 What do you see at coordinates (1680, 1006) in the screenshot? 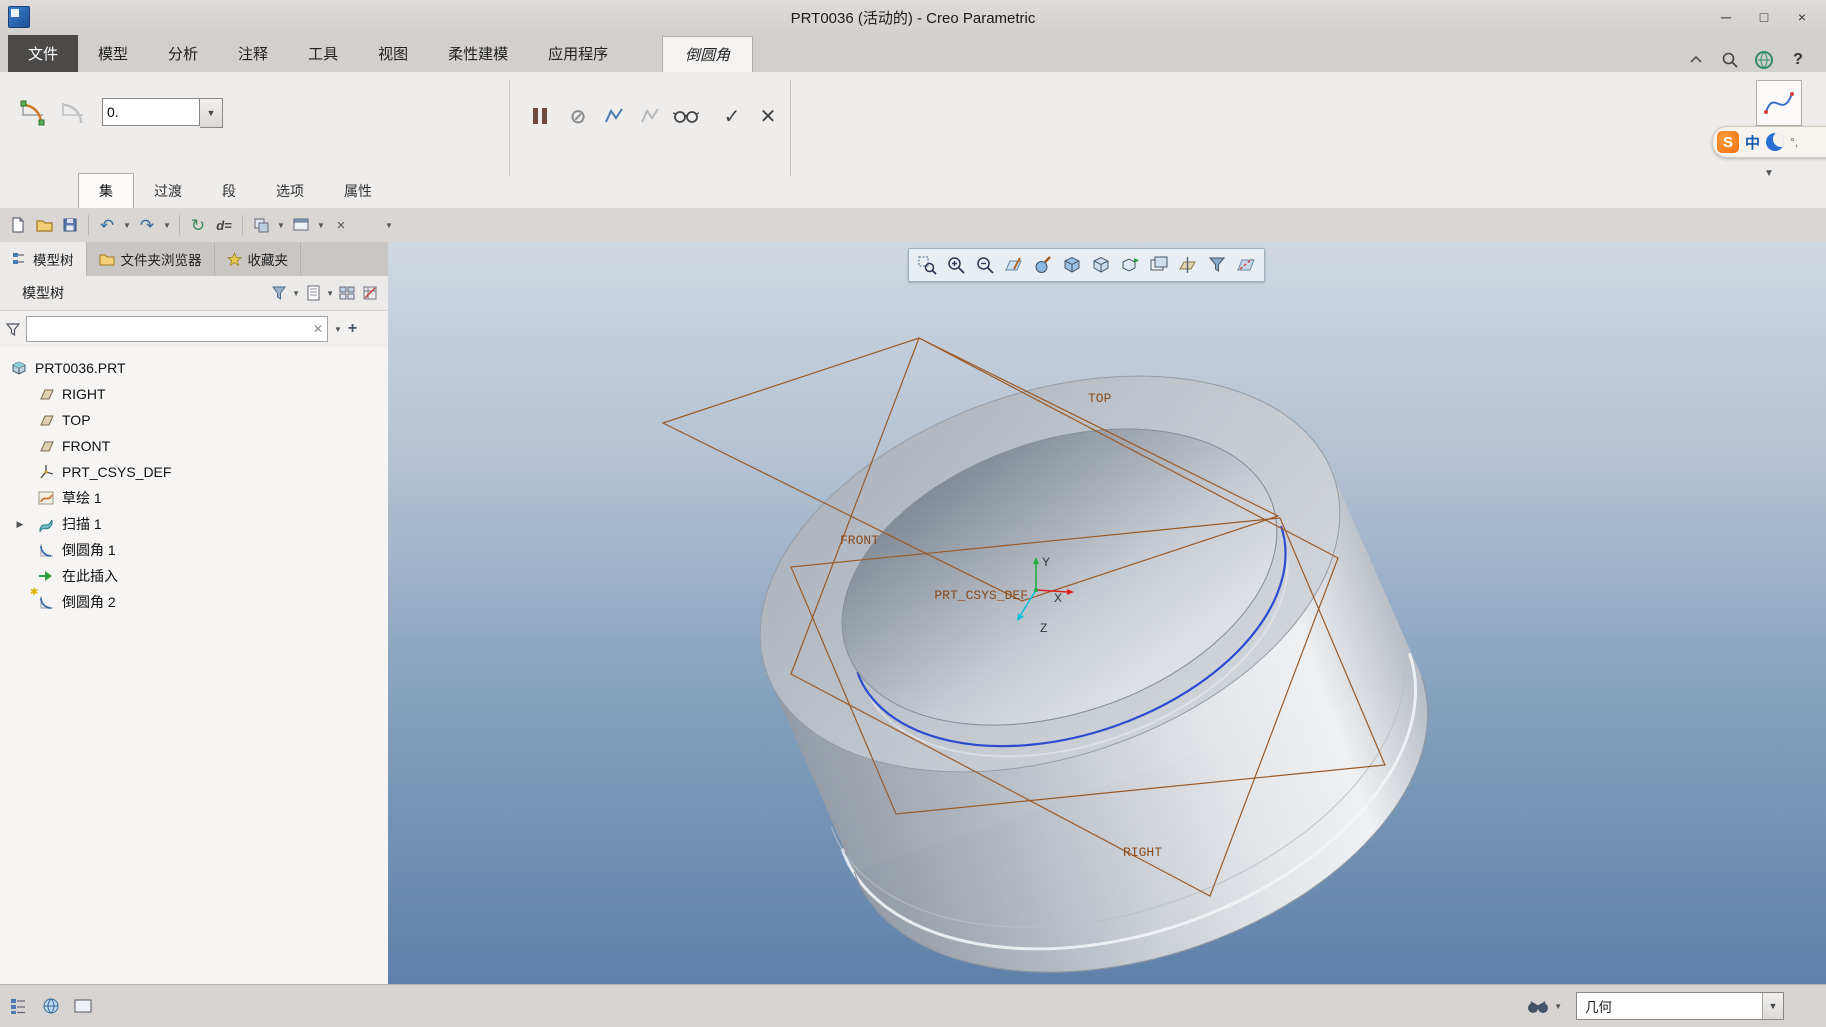
I see `selection-filter-combo: 几何 ▼` at bounding box center [1680, 1006].